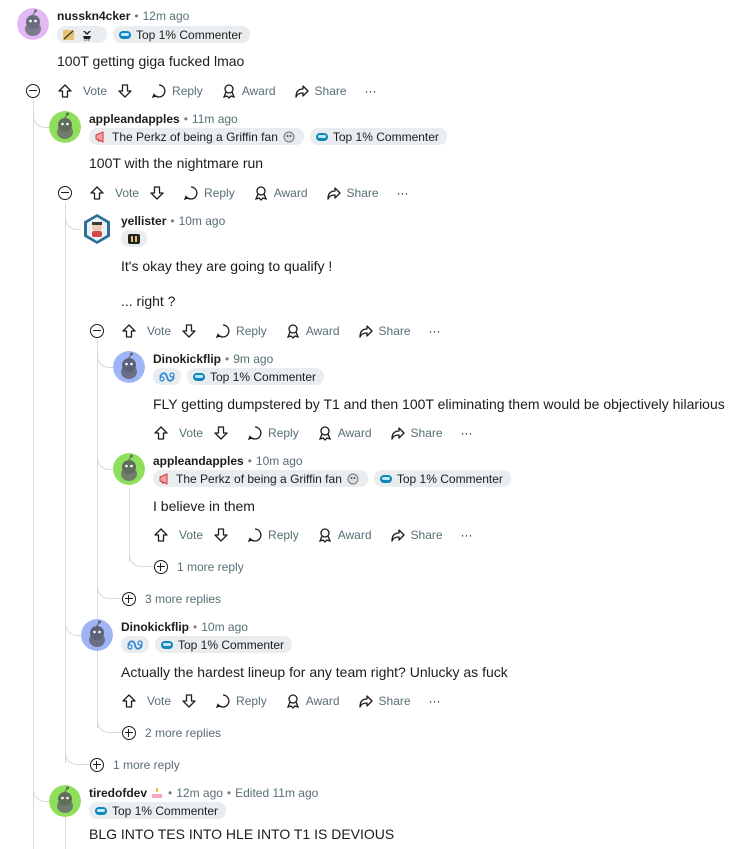 This screenshot has height=849, width=737. Describe the element at coordinates (183, 733) in the screenshot. I see `more-replies-label: 2 more replies` at that location.